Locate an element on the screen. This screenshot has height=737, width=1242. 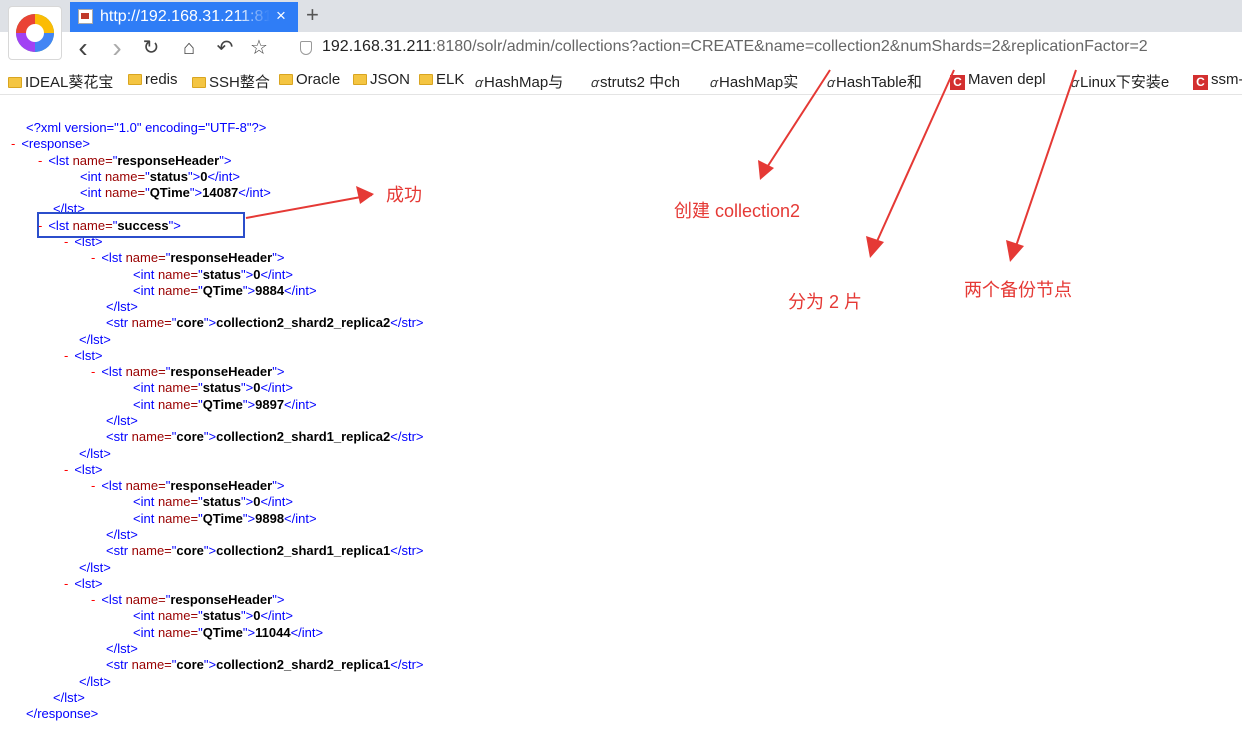
arrow-success is located at coordinates (309, 206).